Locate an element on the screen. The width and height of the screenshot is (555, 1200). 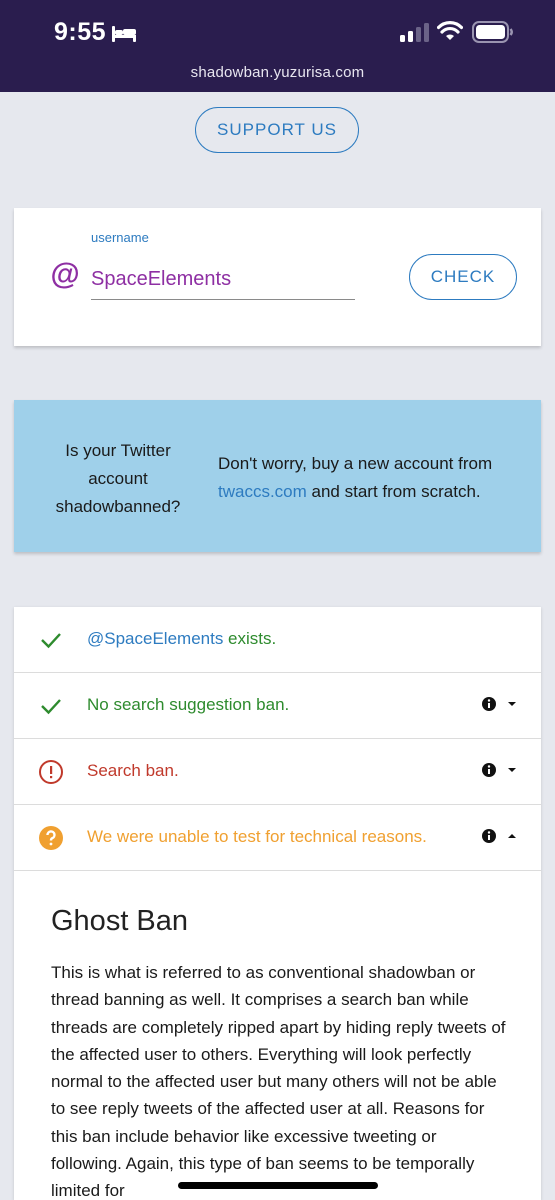
ad-pitch-suffix: and start from scratch. is located at coordinates (393, 491).